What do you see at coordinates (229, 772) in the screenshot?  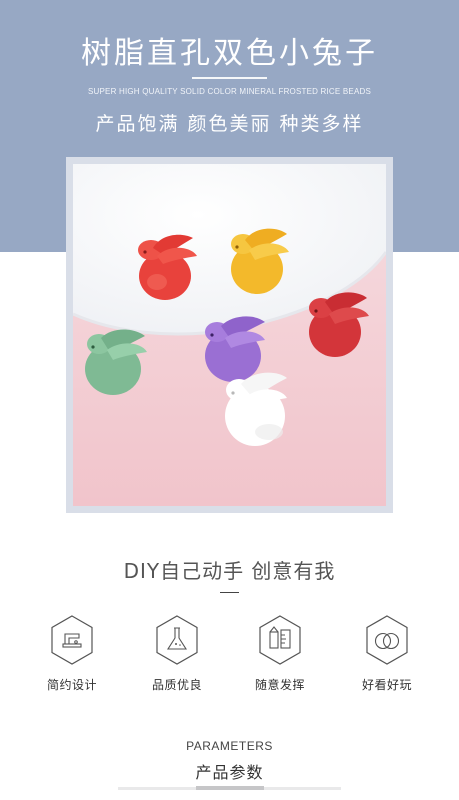 I see `parameters-heading-cn: 产品参数` at bounding box center [229, 772].